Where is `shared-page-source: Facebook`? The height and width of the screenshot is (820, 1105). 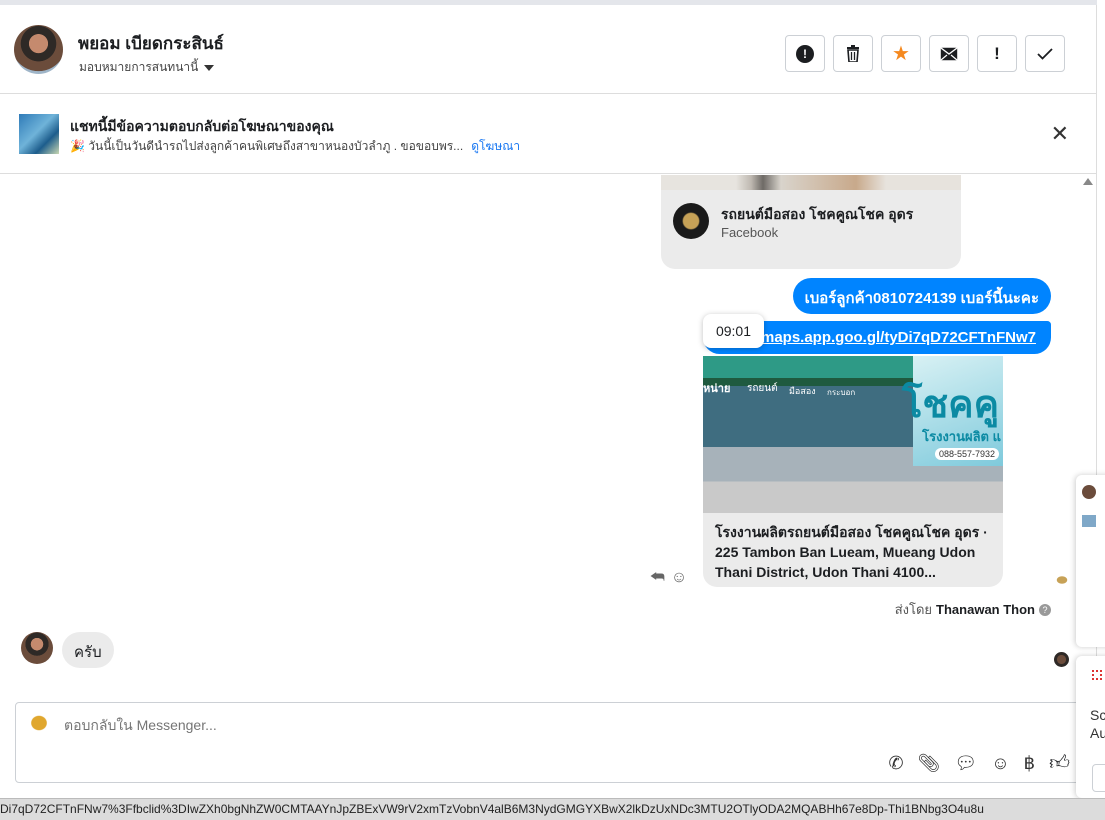 shared-page-source: Facebook is located at coordinates (750, 232).